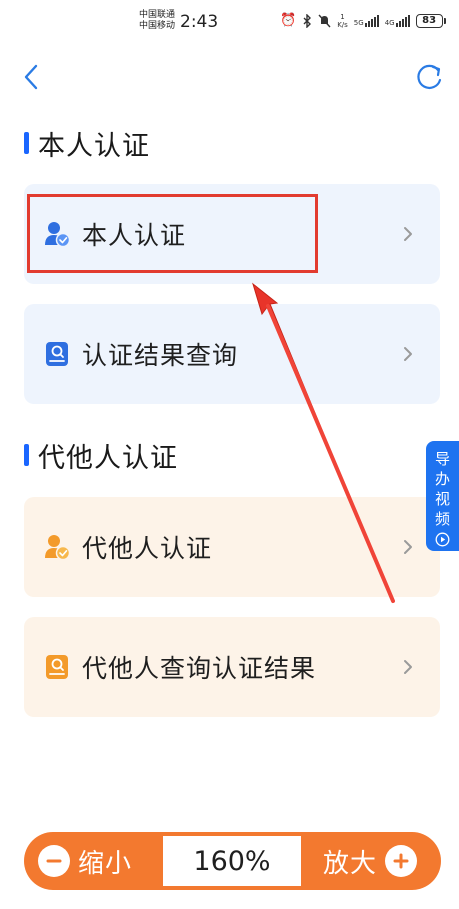 This screenshot has height=909, width=459. Describe the element at coordinates (288, 20) in the screenshot. I see `alarm-icon: ⏰` at that location.